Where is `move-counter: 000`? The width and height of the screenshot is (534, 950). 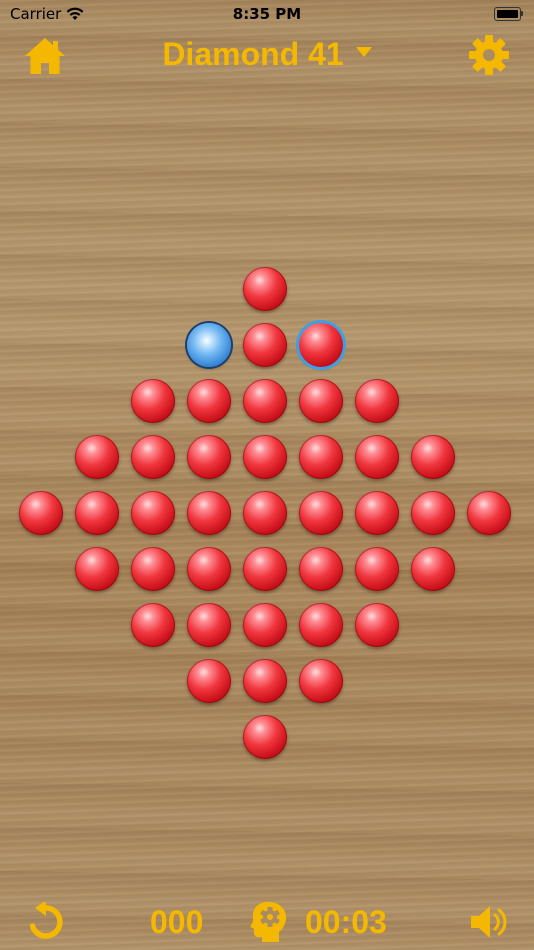 move-counter: 000 is located at coordinates (177, 922).